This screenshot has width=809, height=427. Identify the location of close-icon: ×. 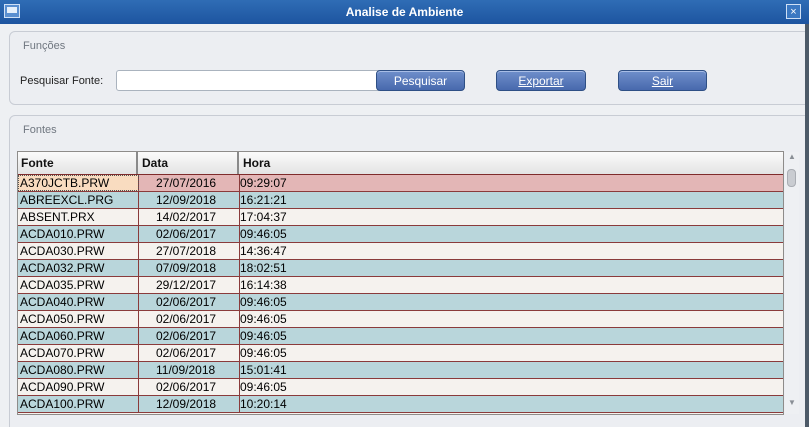
(793, 11).